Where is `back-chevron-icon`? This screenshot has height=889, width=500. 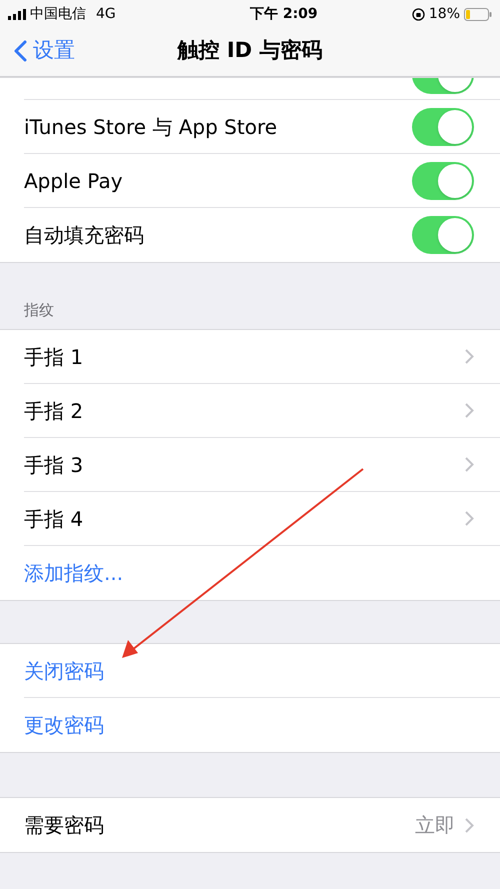 back-chevron-icon is located at coordinates (20, 51).